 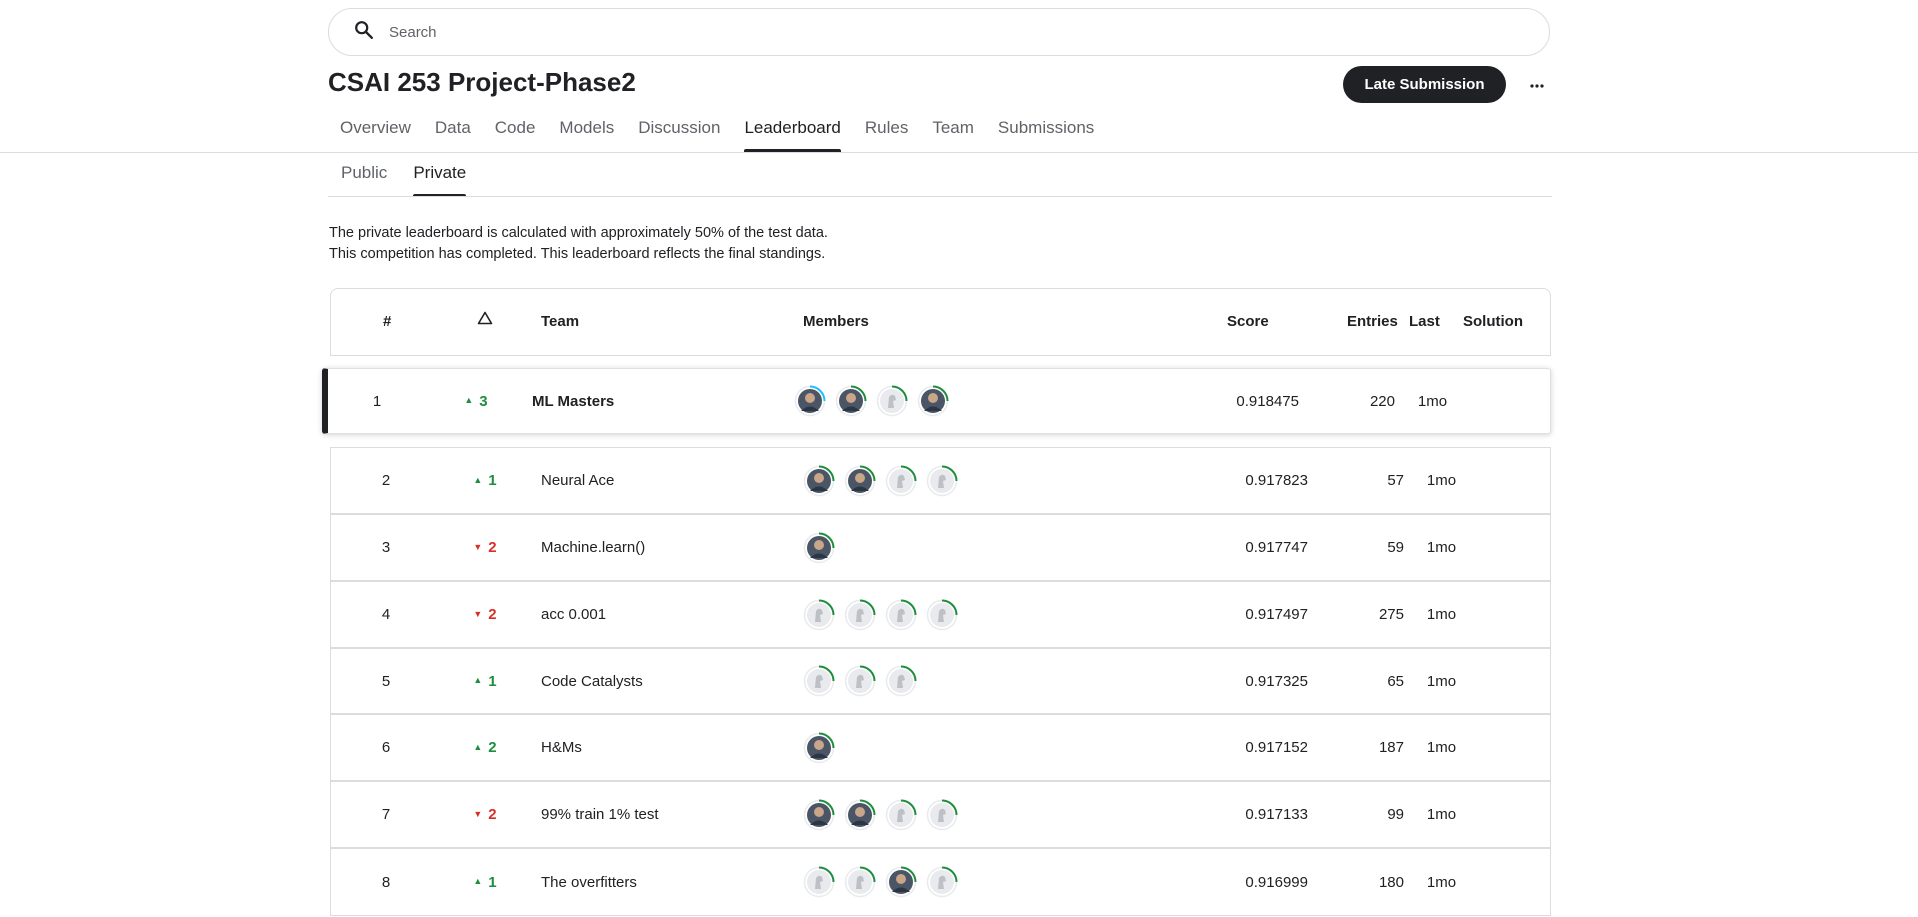 I want to click on leaderboard-row: 1 ▲ 3 ML Masters 0.918475 220 1mo, so click(x=936, y=401).